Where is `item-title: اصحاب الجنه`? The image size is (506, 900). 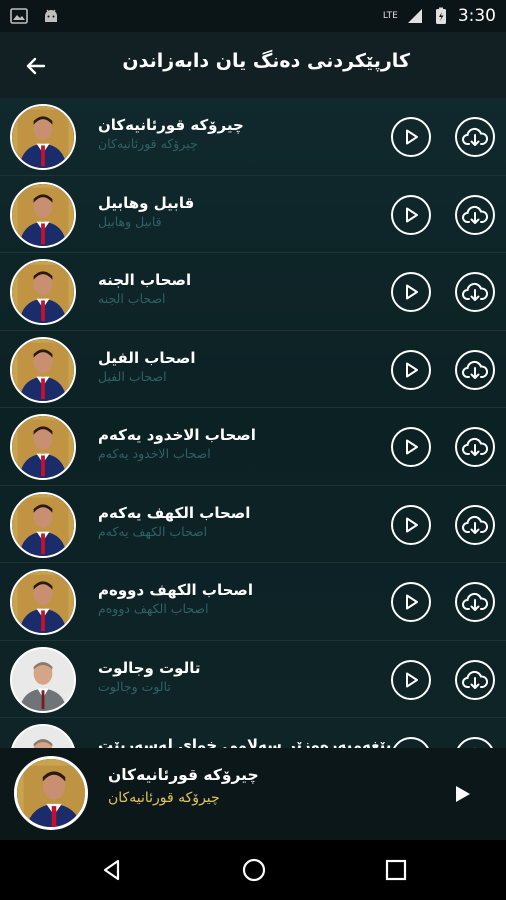
item-title: اصحاب الجنه is located at coordinates (145, 280).